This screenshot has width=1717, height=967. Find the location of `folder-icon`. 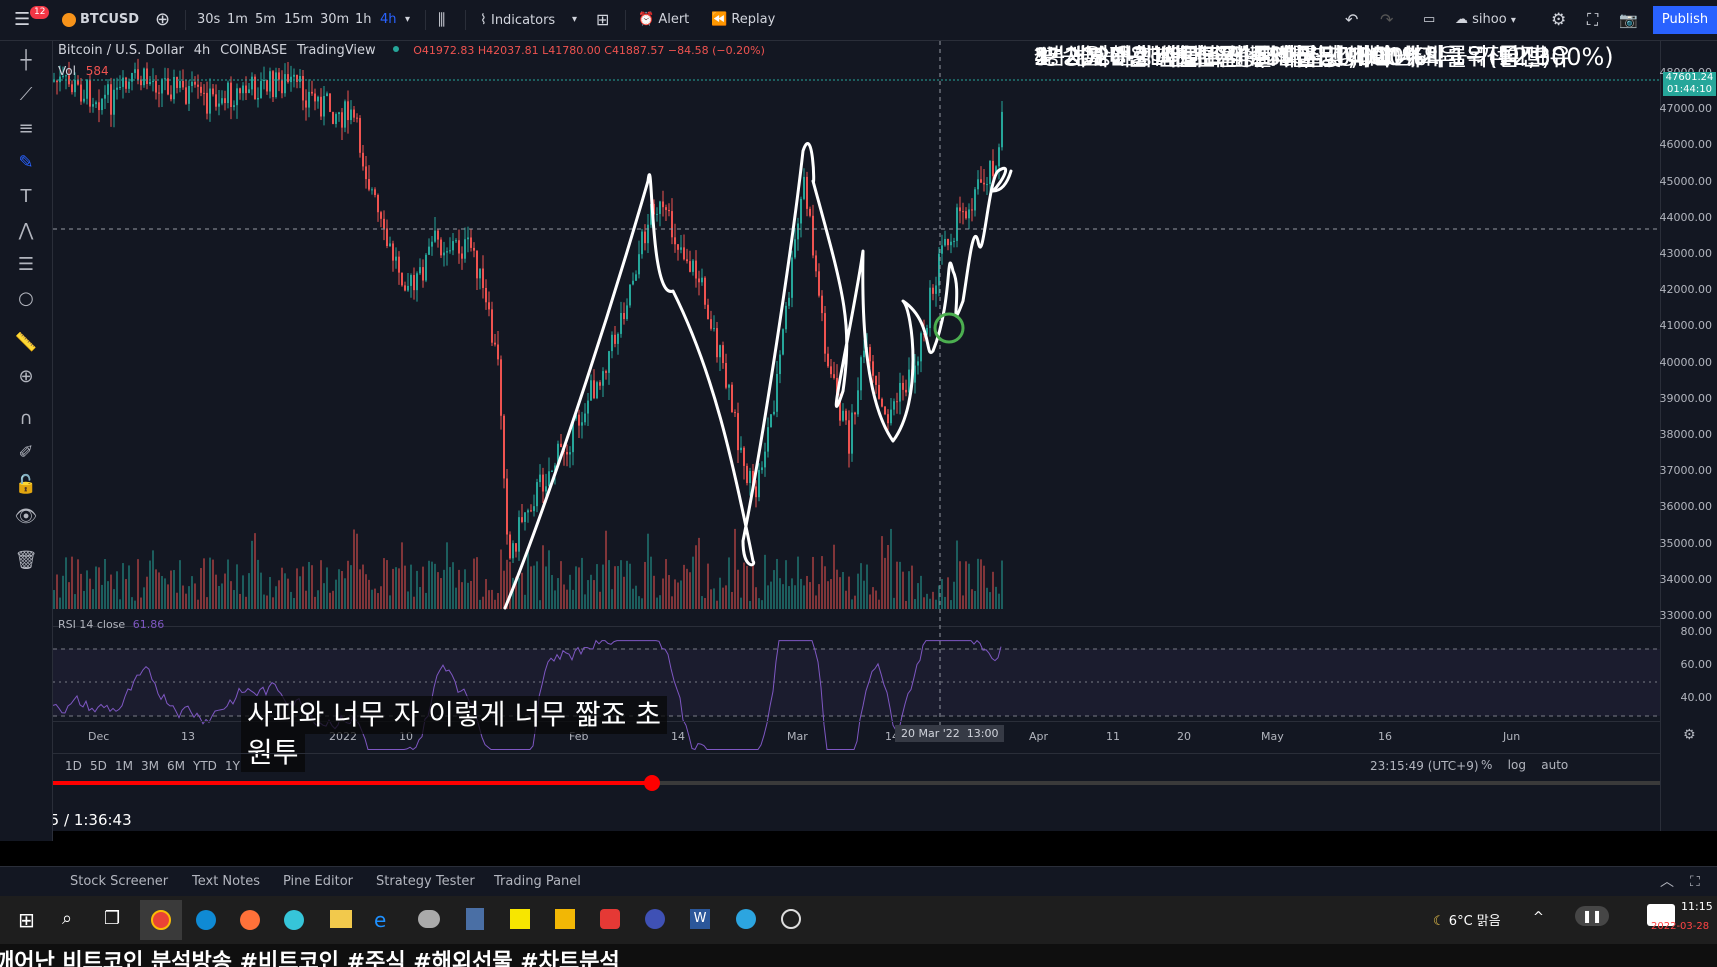

folder-icon is located at coordinates (341, 919).